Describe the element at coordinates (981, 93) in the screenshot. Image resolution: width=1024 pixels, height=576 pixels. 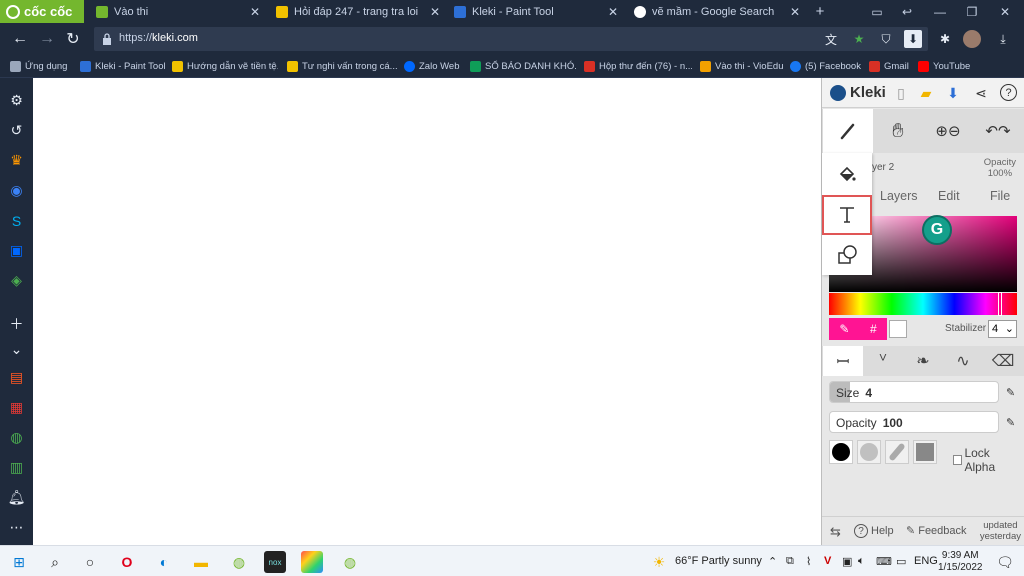
I see `share-icon: ⋖` at that location.